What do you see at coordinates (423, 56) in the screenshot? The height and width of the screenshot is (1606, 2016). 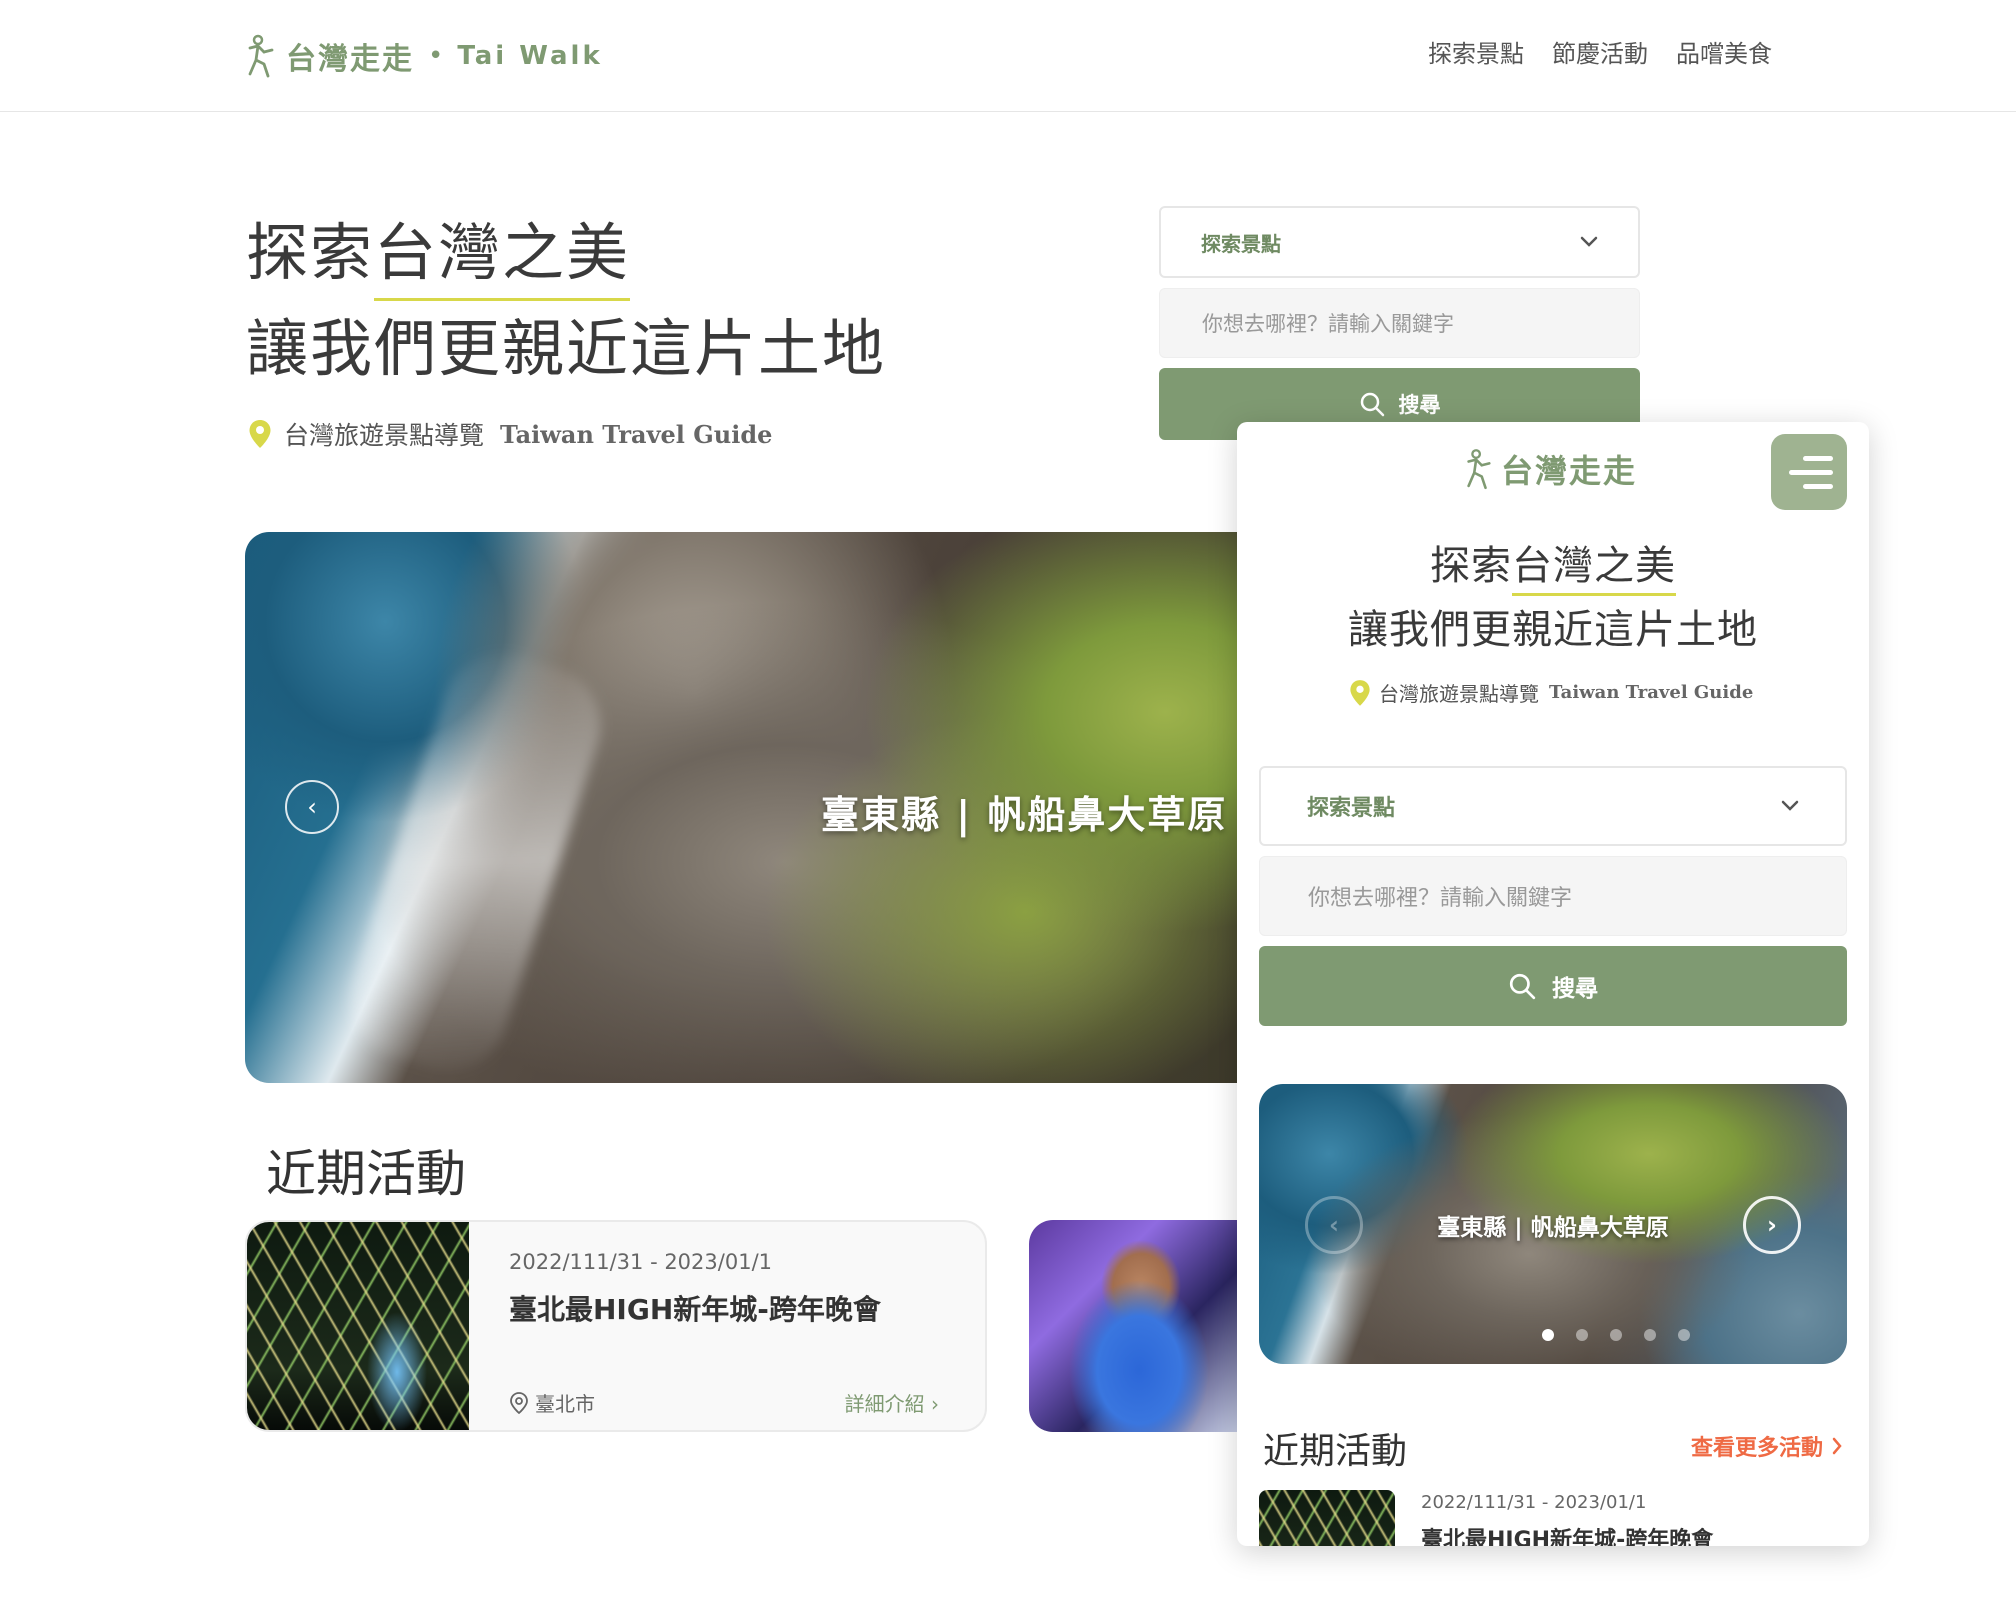 I see `brand-logo-link: 台灣走走 • Tai Walk` at bounding box center [423, 56].